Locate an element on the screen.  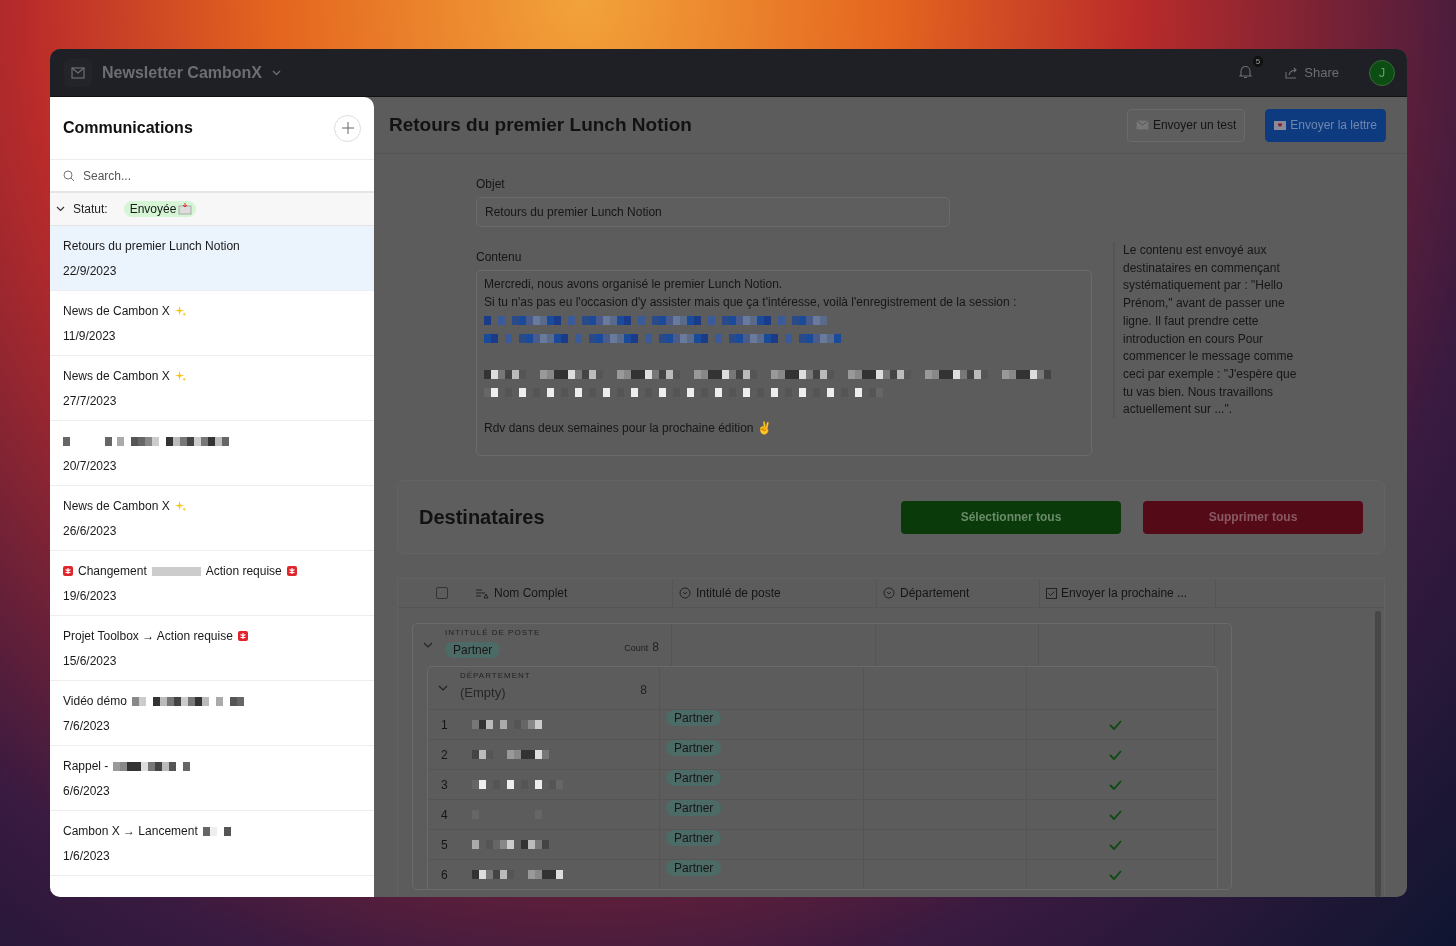
field-label: Objet is located at coordinates (491, 184).